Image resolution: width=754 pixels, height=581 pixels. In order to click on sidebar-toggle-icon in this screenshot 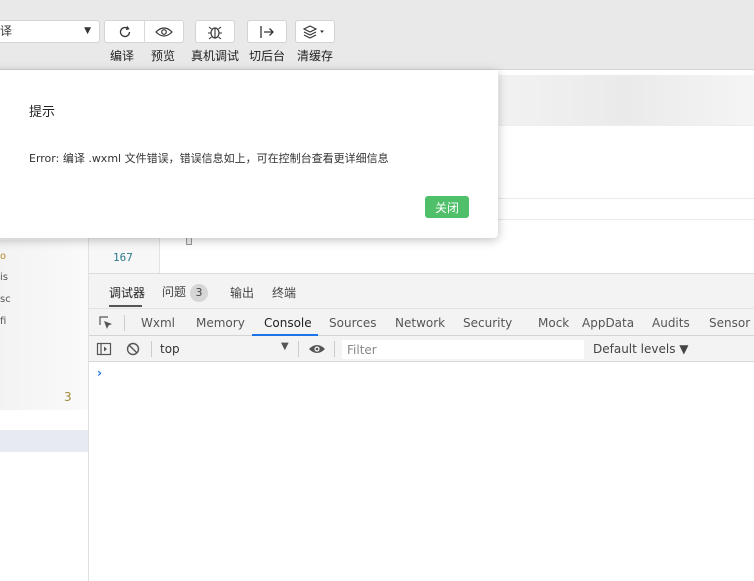, I will do `click(104, 349)`.